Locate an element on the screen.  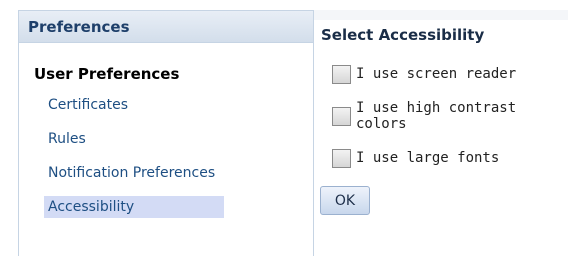
high-contrast-checkbox is located at coordinates (341, 116).